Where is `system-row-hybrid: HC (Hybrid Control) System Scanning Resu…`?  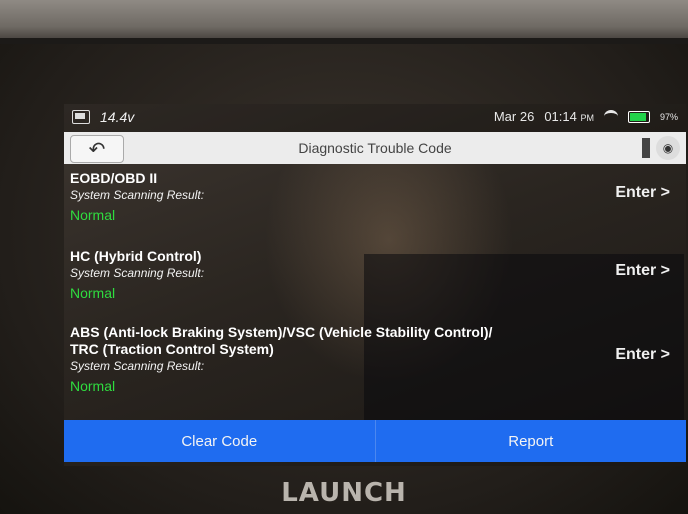
system-row-hybrid: HC (Hybrid Control) System Scanning Resu… is located at coordinates (370, 275).